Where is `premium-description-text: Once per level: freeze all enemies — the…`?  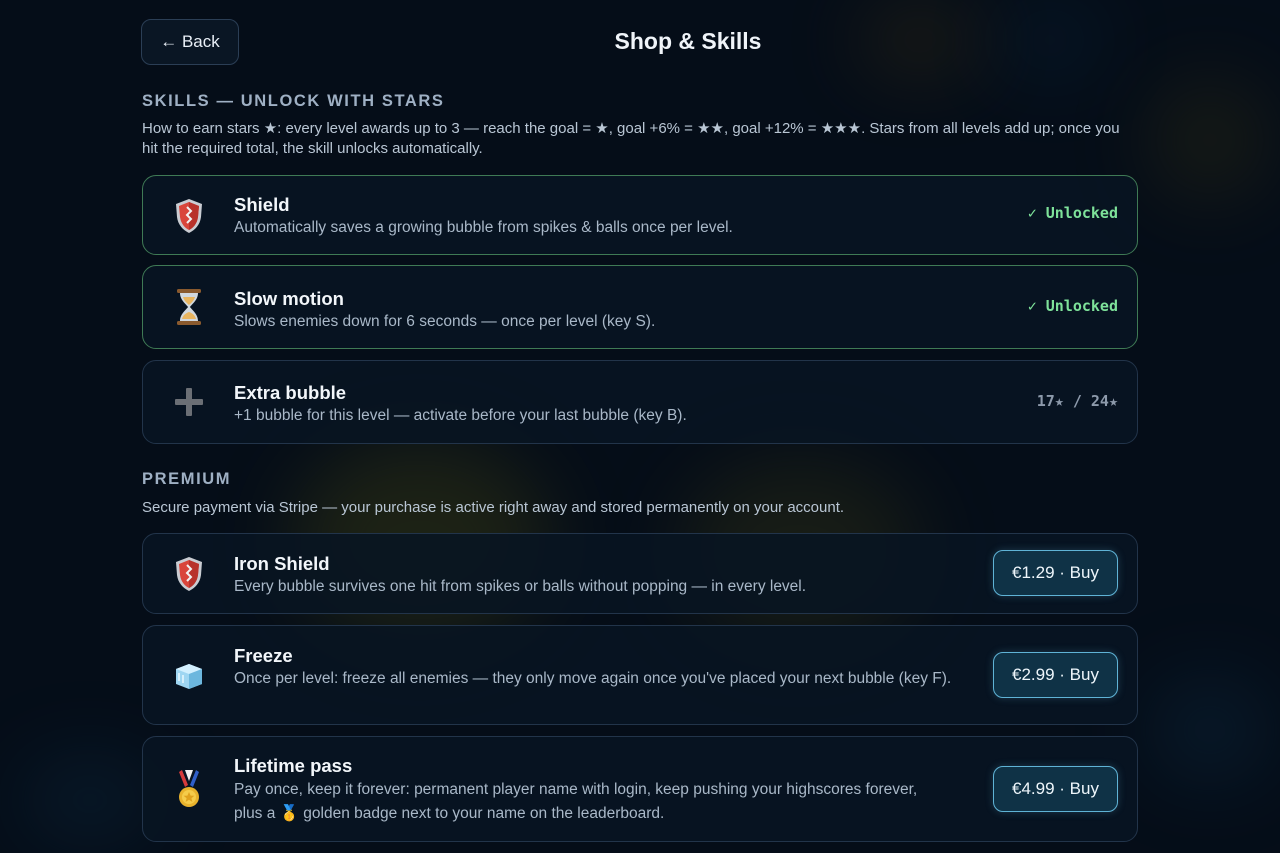 premium-description-text: Once per level: freeze all enemies — the… is located at coordinates (593, 678).